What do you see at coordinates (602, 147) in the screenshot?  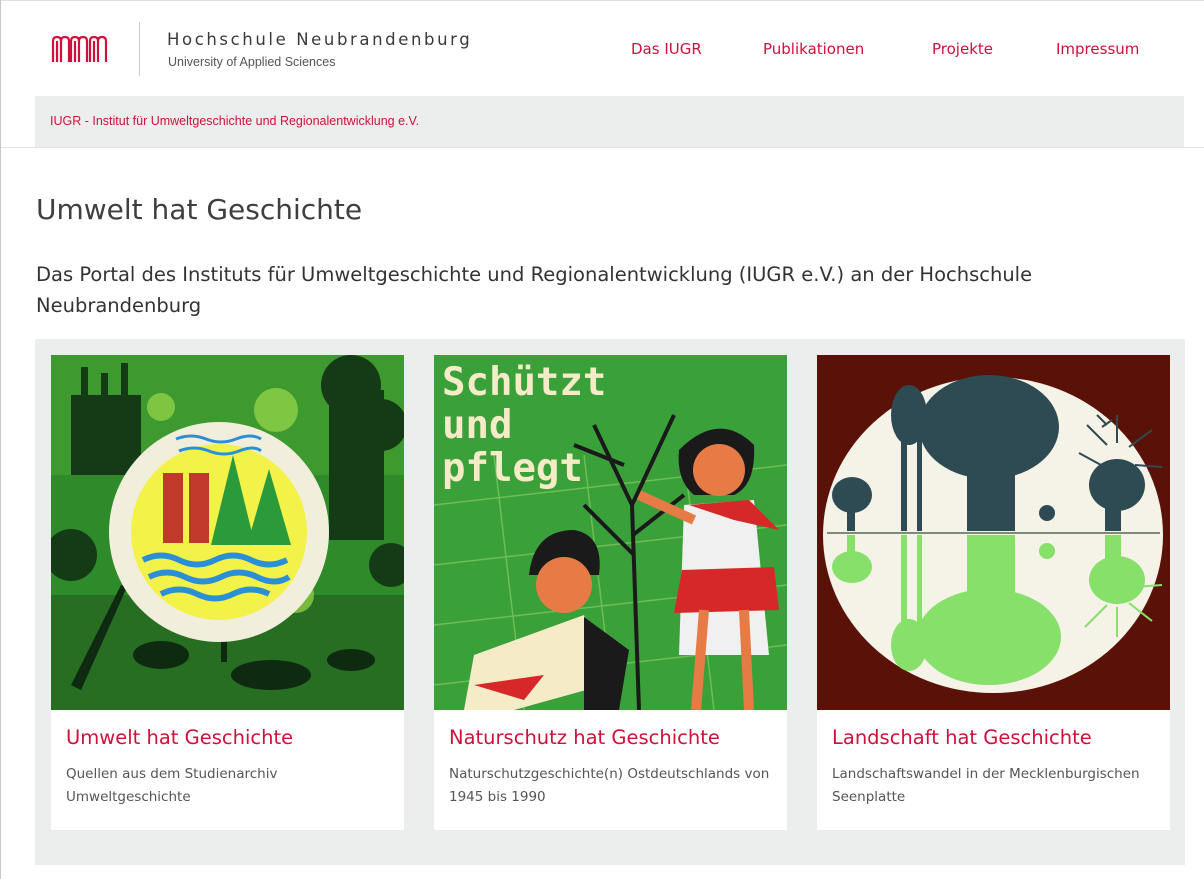 I see `header-divider` at bounding box center [602, 147].